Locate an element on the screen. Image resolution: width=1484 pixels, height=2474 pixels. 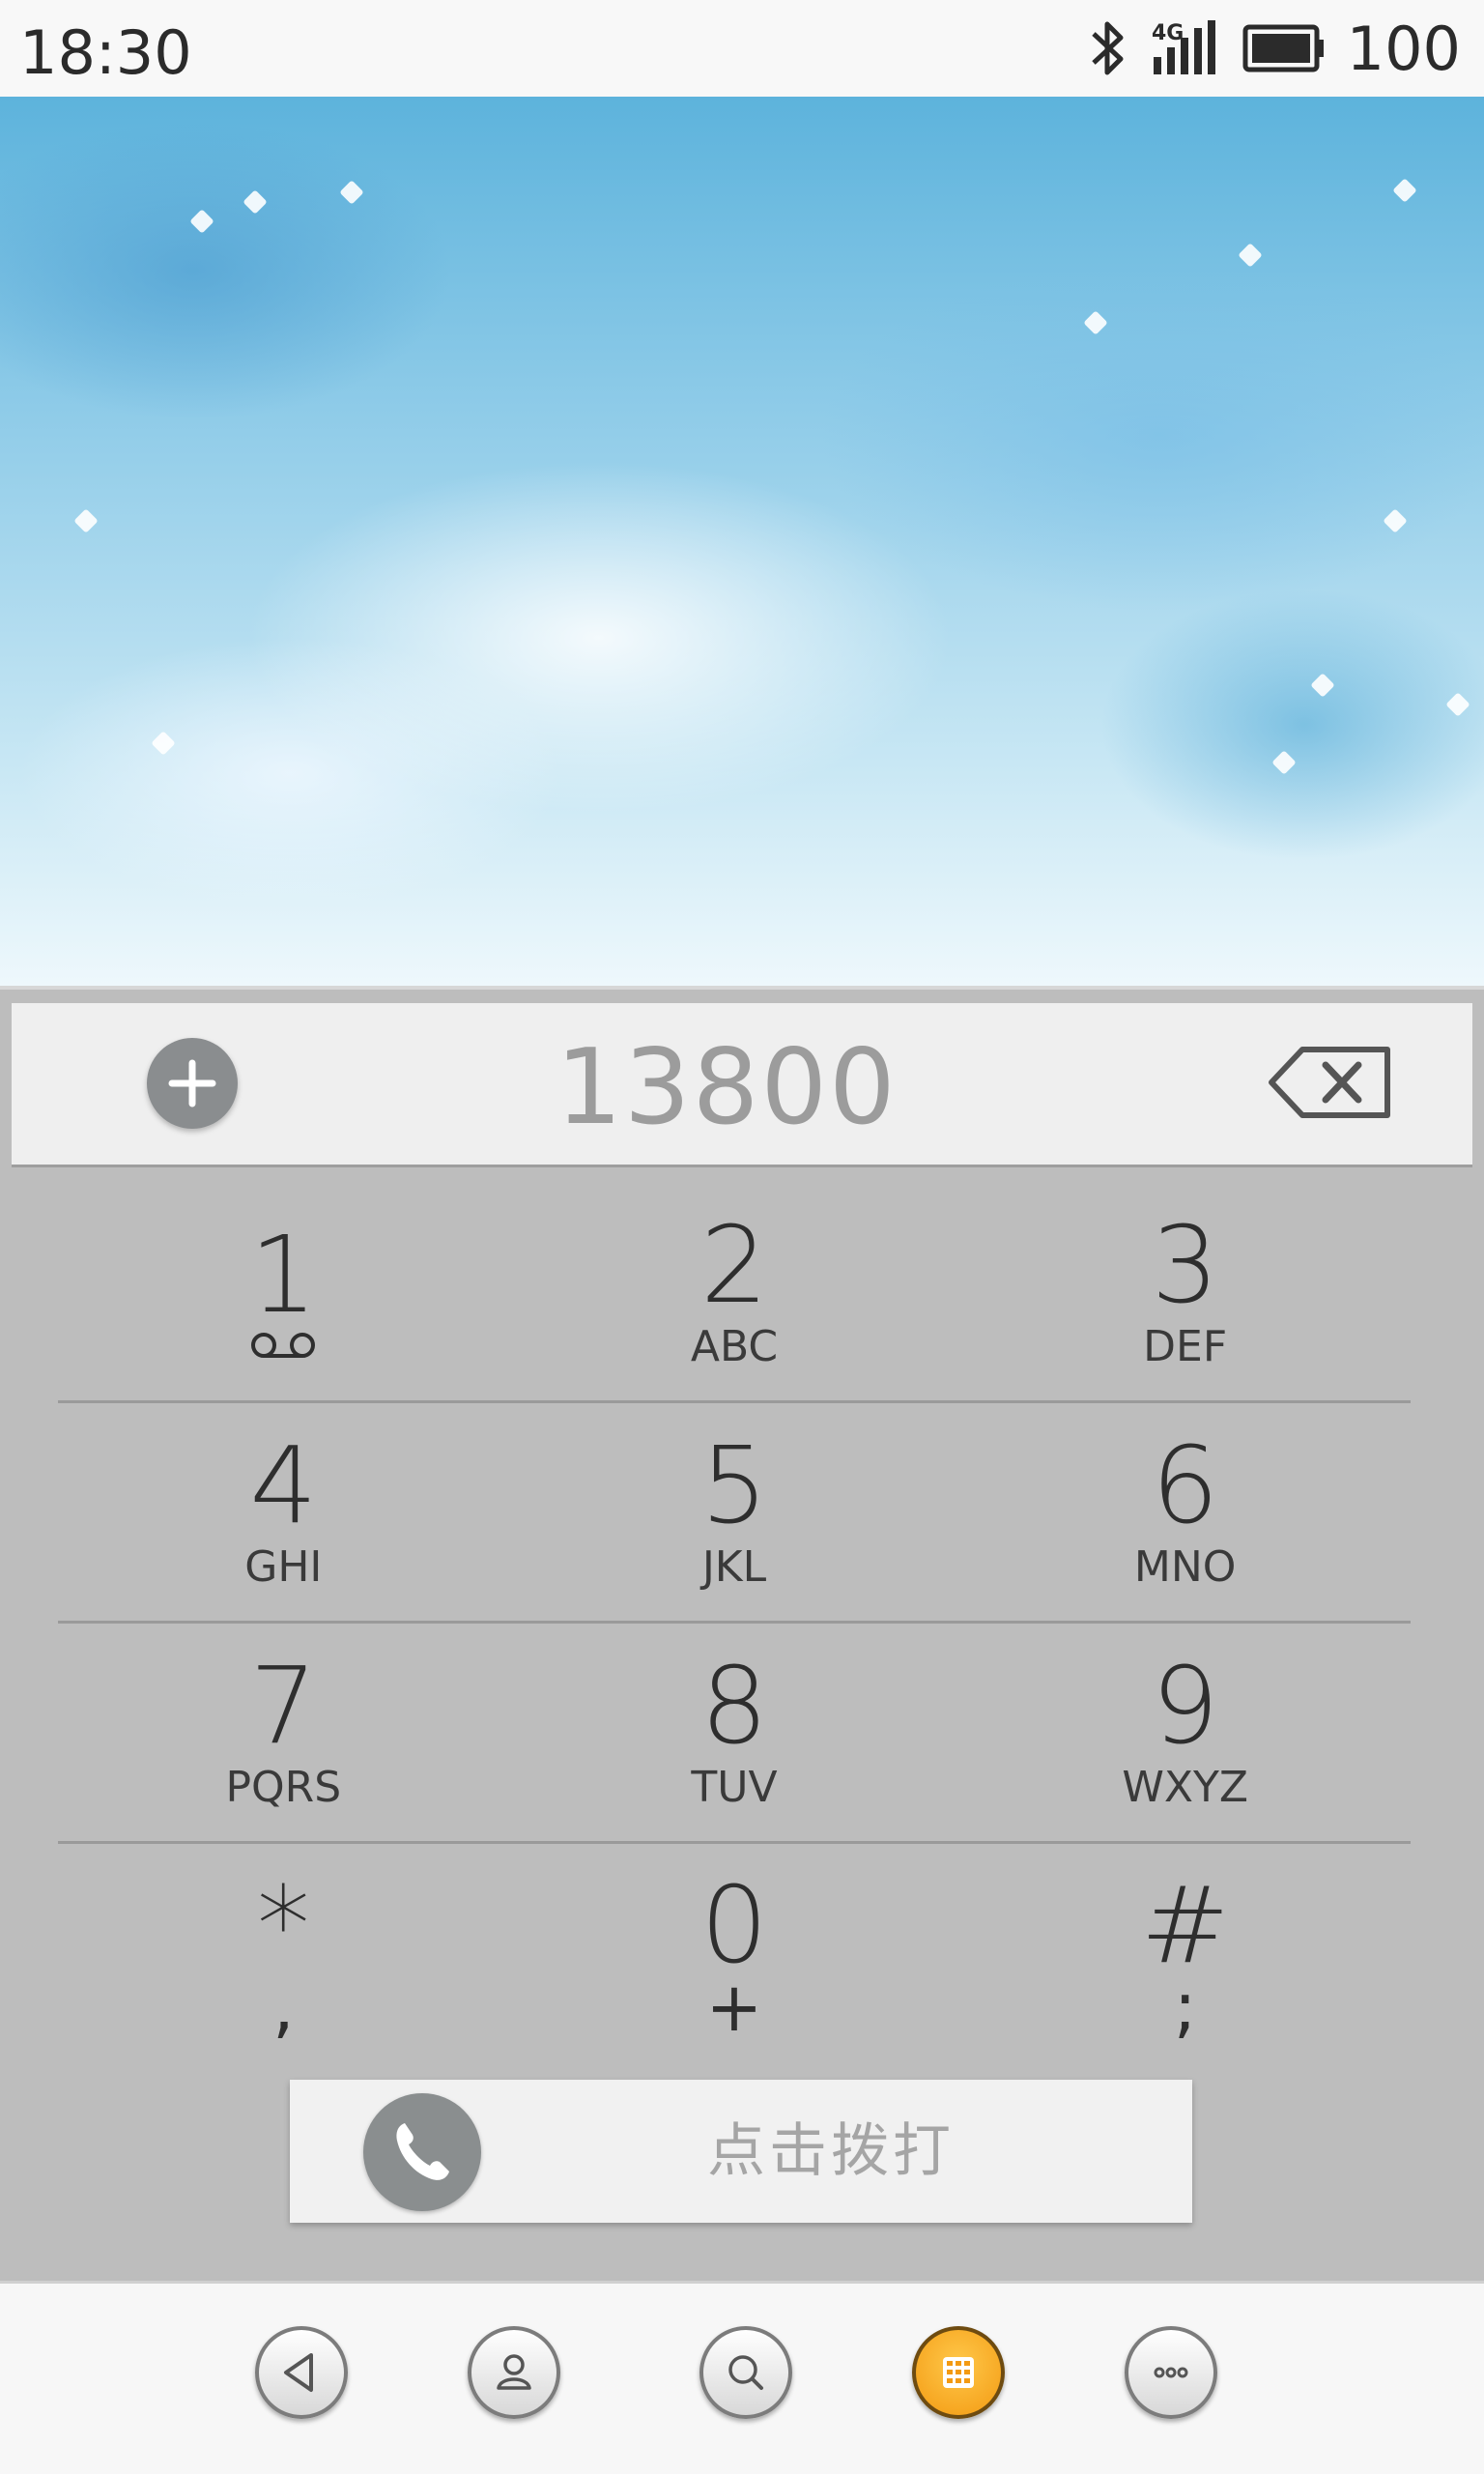
key-row: 7 PQRS 8 TUV 9 WXYZ is located at coordinates (734, 1734).